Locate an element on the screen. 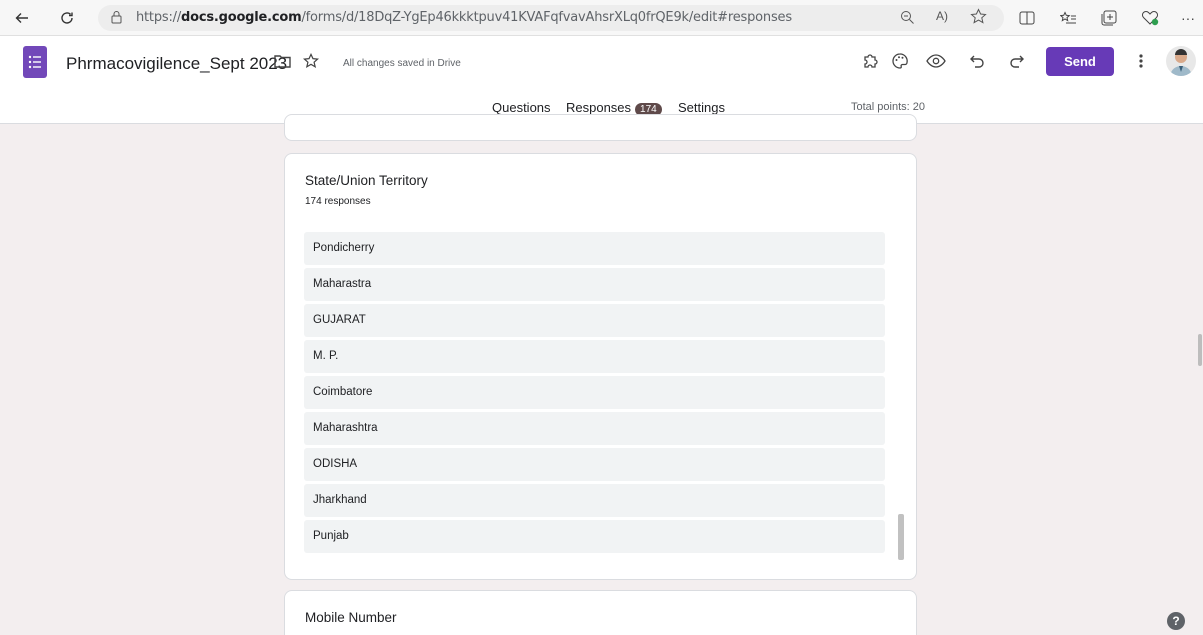  next-question-title: Mobile Number is located at coordinates (351, 617).